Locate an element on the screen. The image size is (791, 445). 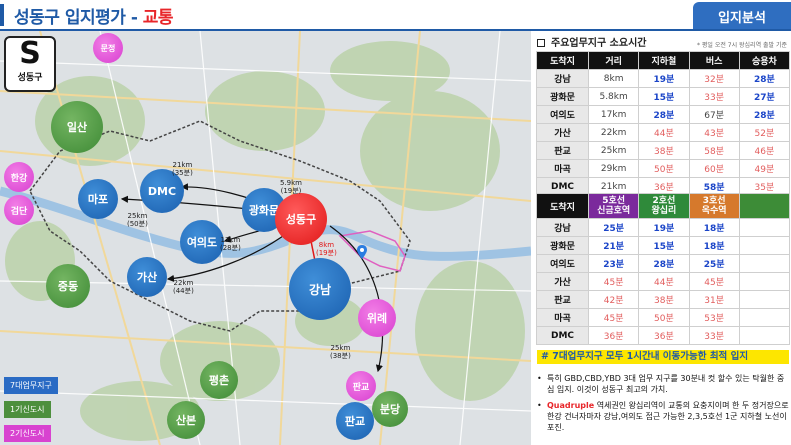
table-cell: 58분 is located at coordinates (714, 150).